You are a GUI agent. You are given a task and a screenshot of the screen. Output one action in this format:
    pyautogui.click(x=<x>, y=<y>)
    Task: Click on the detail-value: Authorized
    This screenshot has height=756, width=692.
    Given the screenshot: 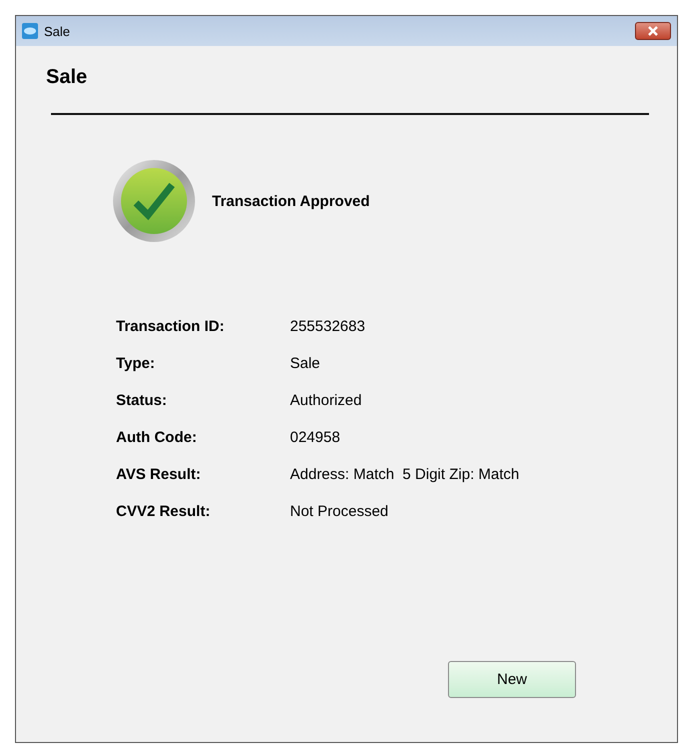 What is the action you would take?
    pyautogui.click(x=326, y=400)
    